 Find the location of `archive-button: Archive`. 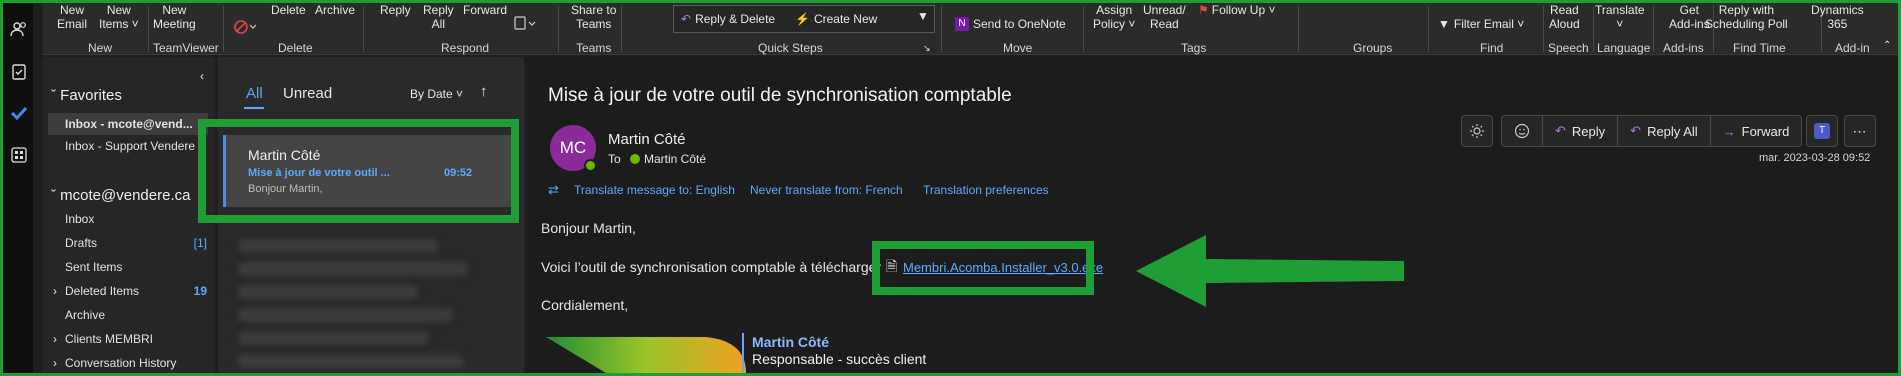

archive-button: Archive is located at coordinates (335, 10).